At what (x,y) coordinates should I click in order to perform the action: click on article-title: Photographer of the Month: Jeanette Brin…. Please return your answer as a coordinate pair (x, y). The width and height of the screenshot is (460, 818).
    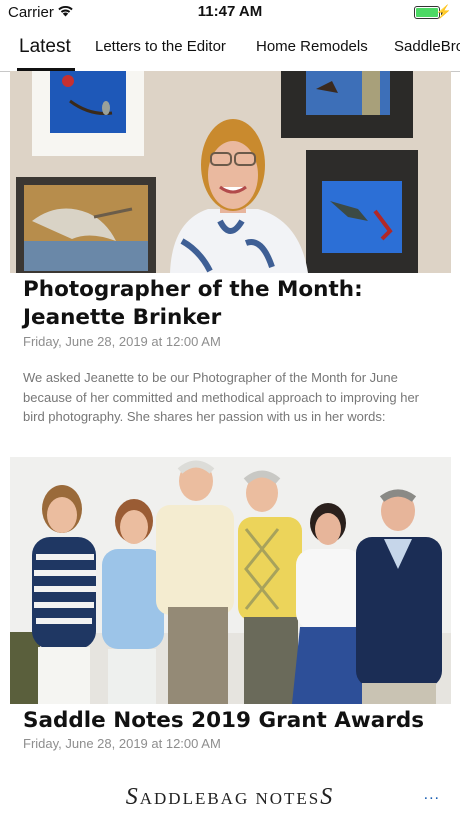
    Looking at the image, I should click on (233, 304).